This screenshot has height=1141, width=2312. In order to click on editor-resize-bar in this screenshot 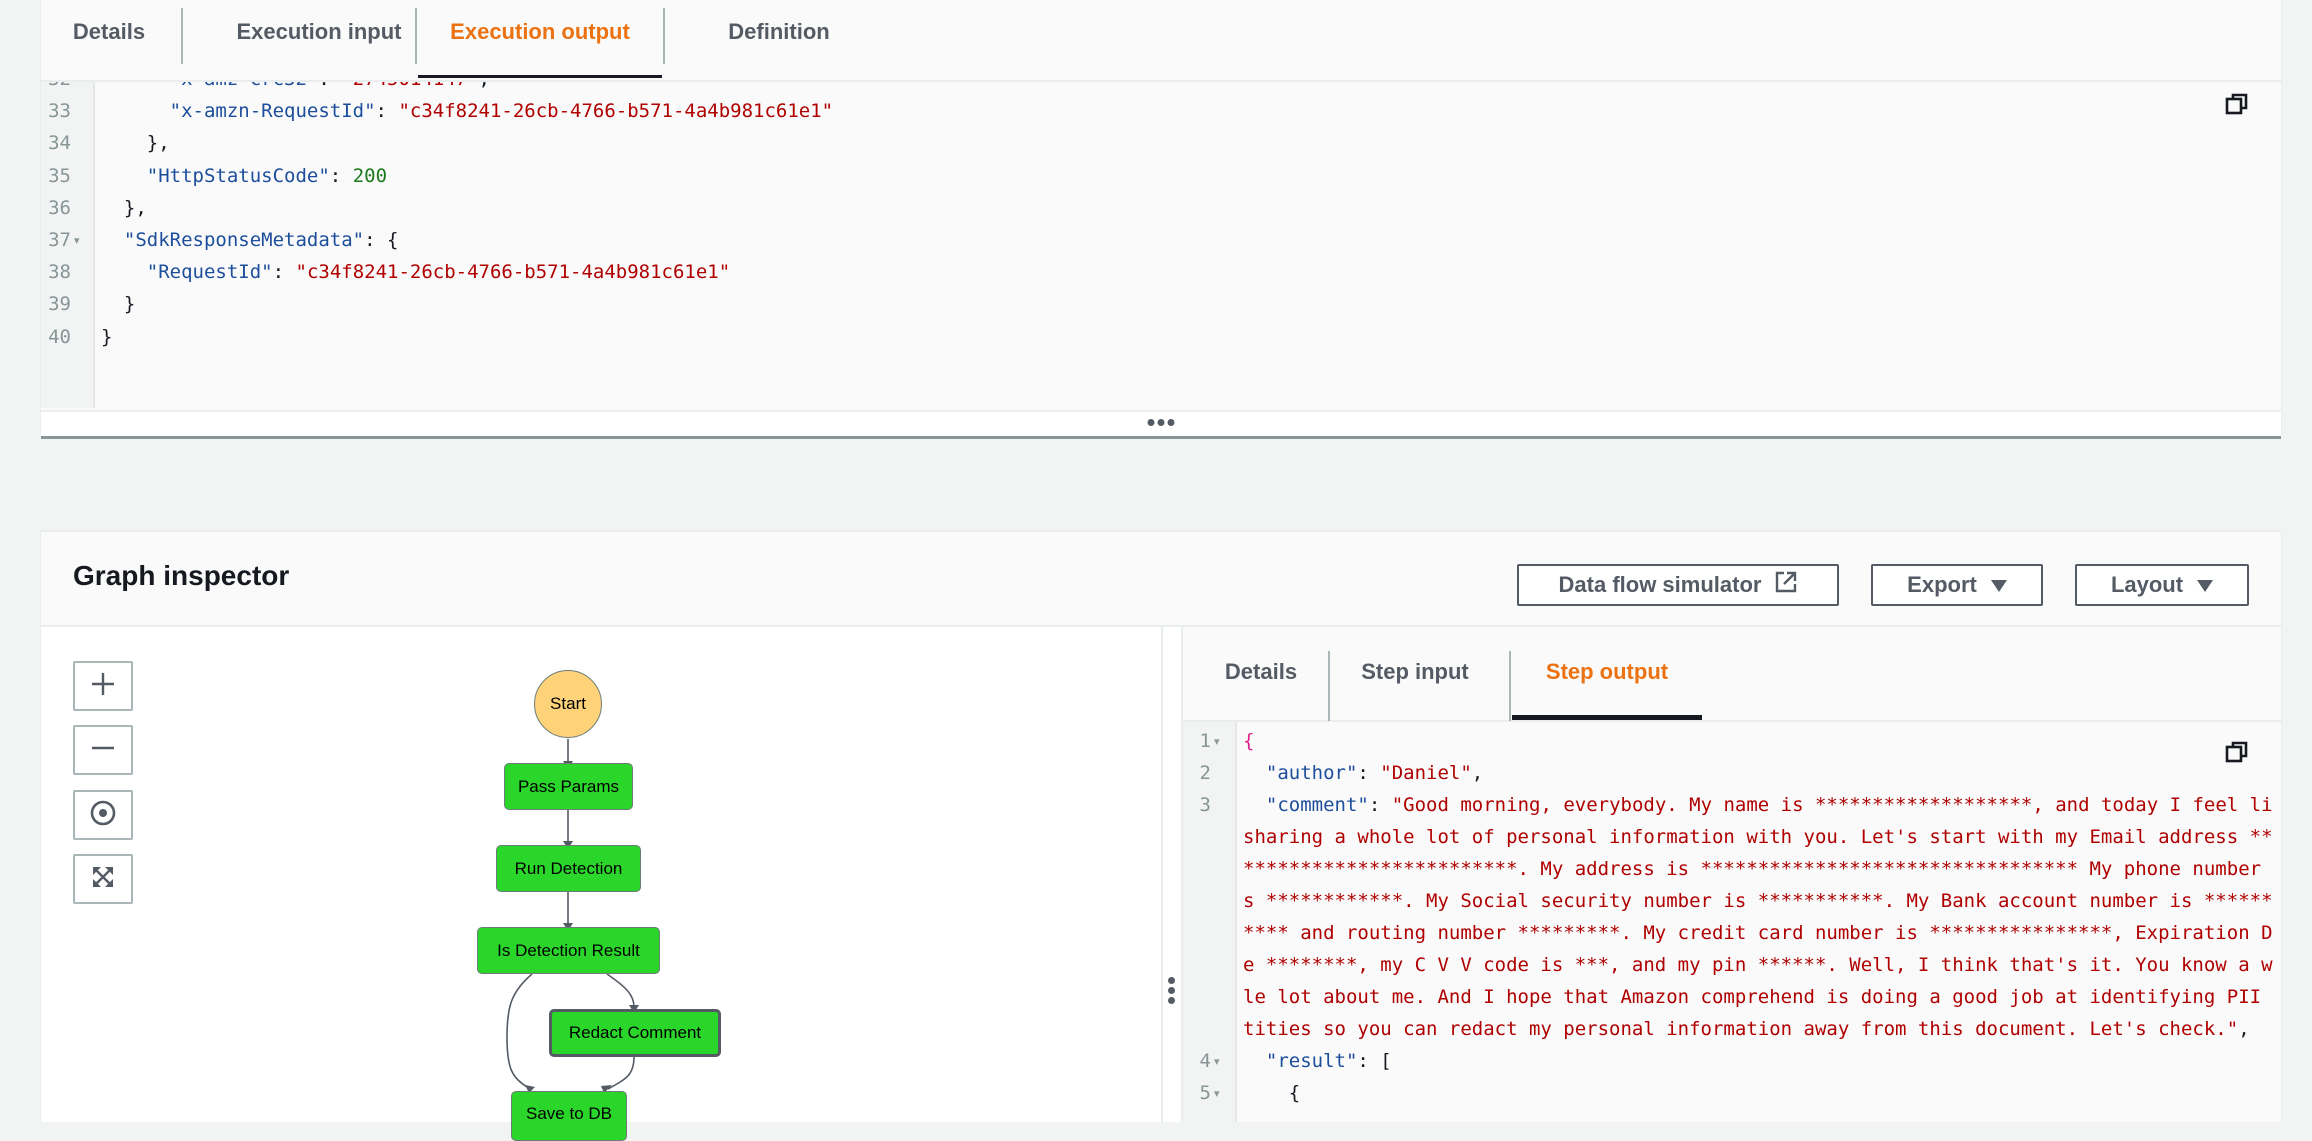, I will do `click(1161, 424)`.